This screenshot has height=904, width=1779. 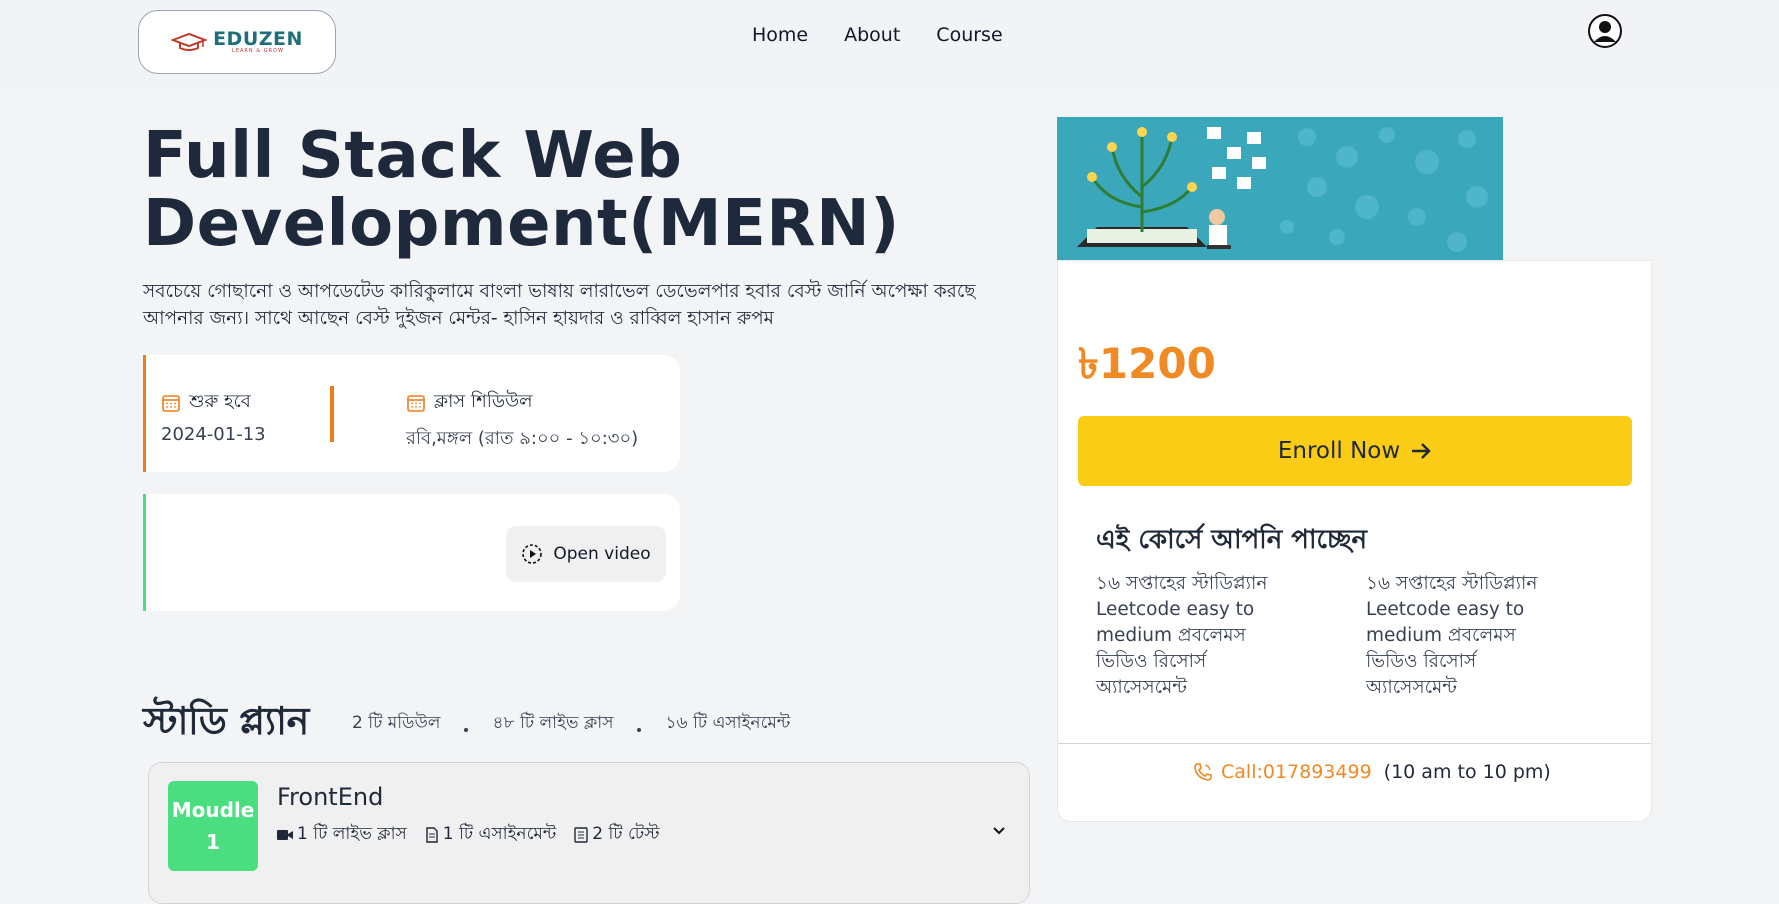 I want to click on module-test: 2 টি টেস্ট, so click(x=617, y=835).